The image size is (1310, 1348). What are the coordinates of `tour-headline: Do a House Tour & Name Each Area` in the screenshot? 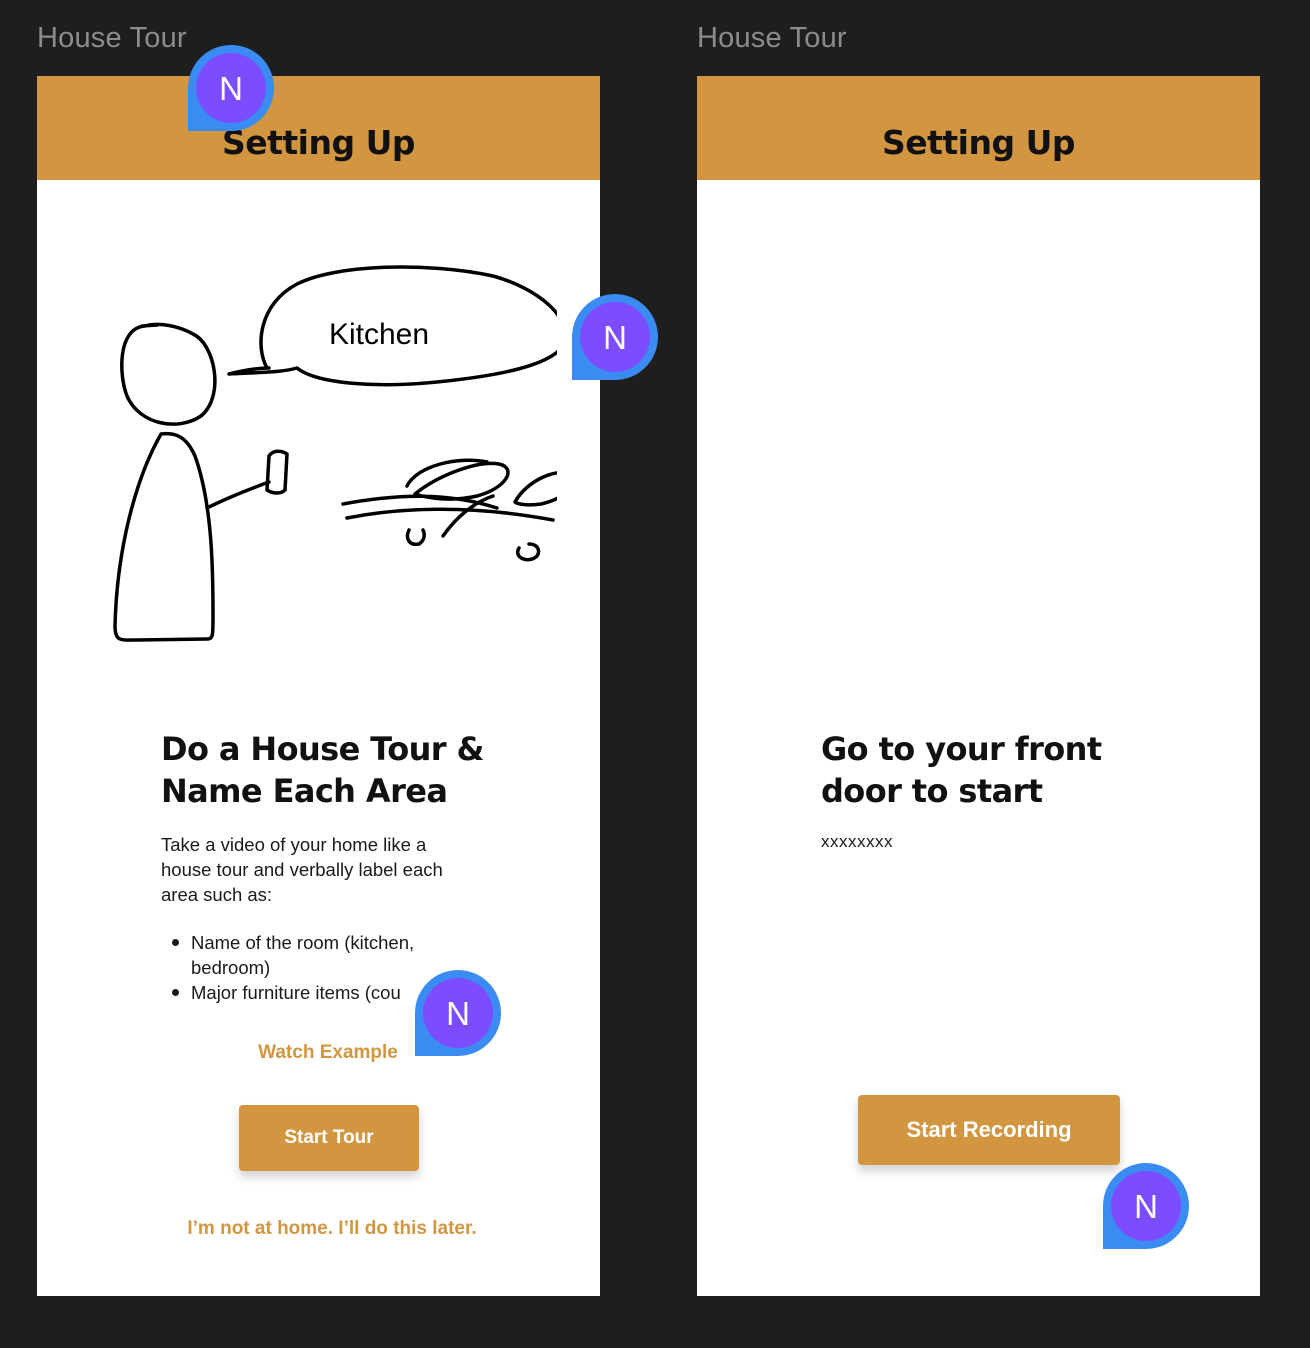 It's located at (322, 770).